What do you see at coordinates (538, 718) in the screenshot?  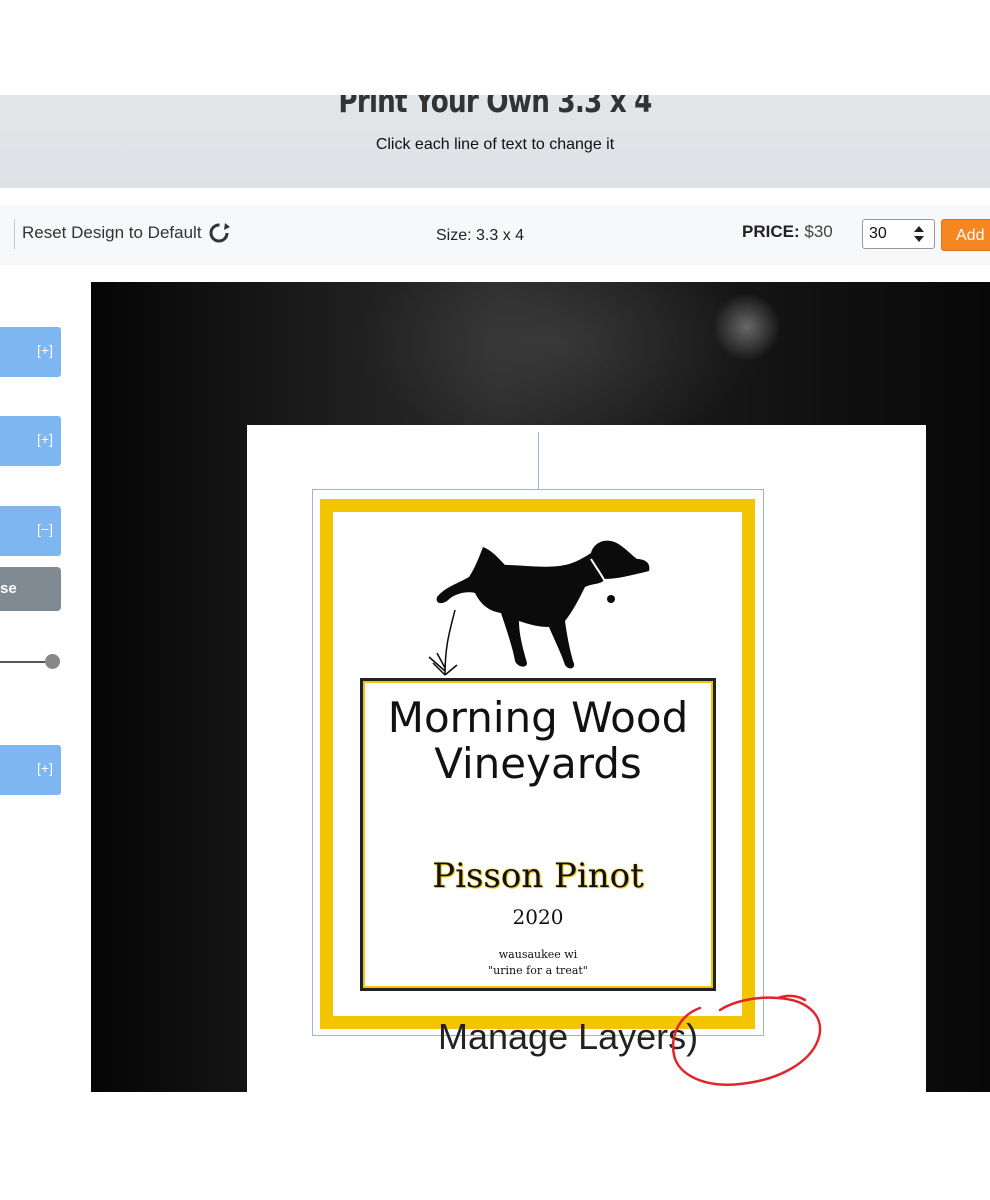 I see `vineyard-name-line1: Morning Wood` at bounding box center [538, 718].